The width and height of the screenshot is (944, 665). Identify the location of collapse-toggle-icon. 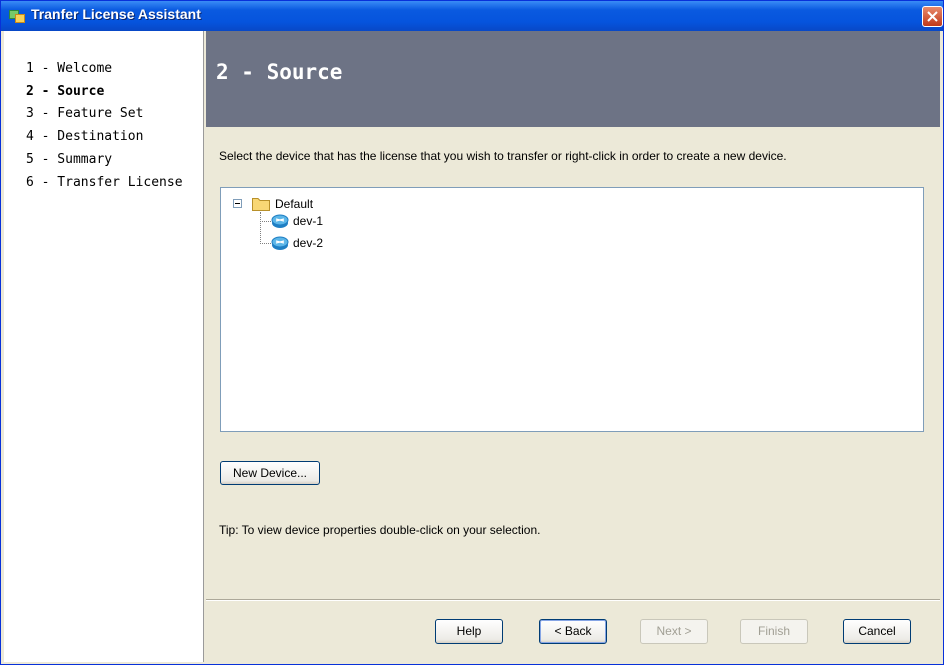
(237, 203).